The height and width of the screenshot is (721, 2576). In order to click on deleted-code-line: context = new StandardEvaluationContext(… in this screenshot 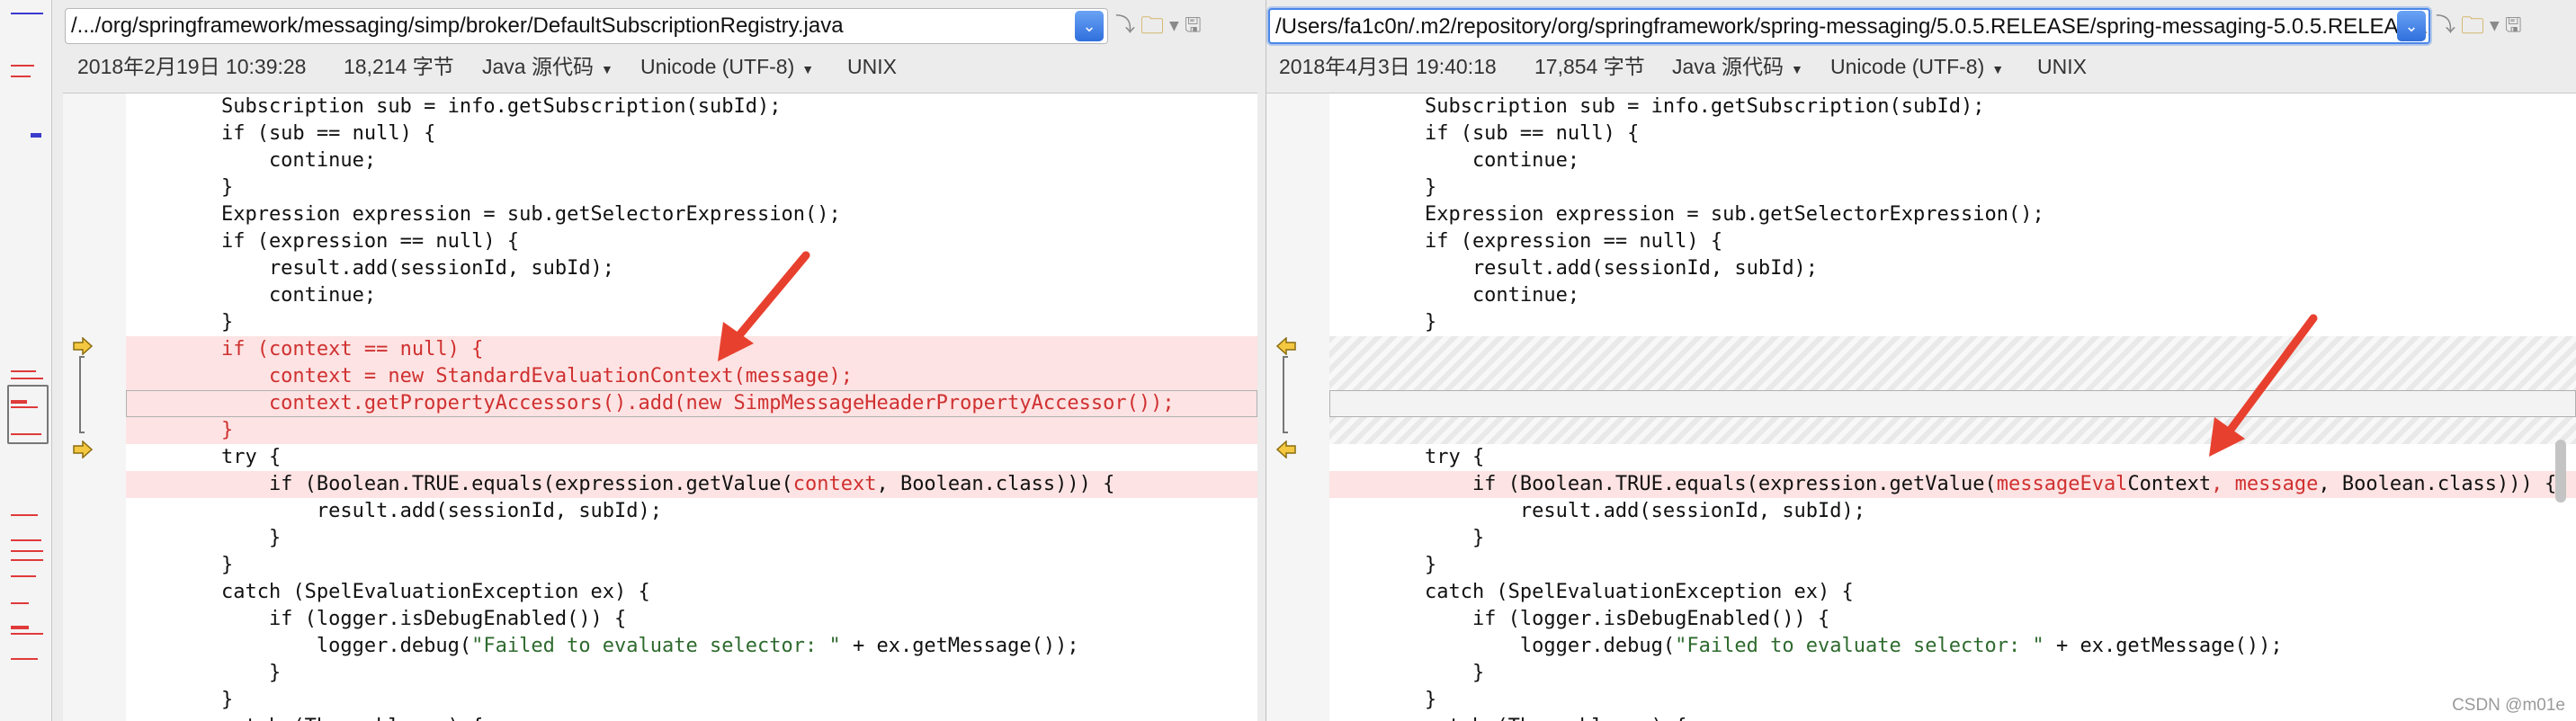, I will do `click(691, 376)`.